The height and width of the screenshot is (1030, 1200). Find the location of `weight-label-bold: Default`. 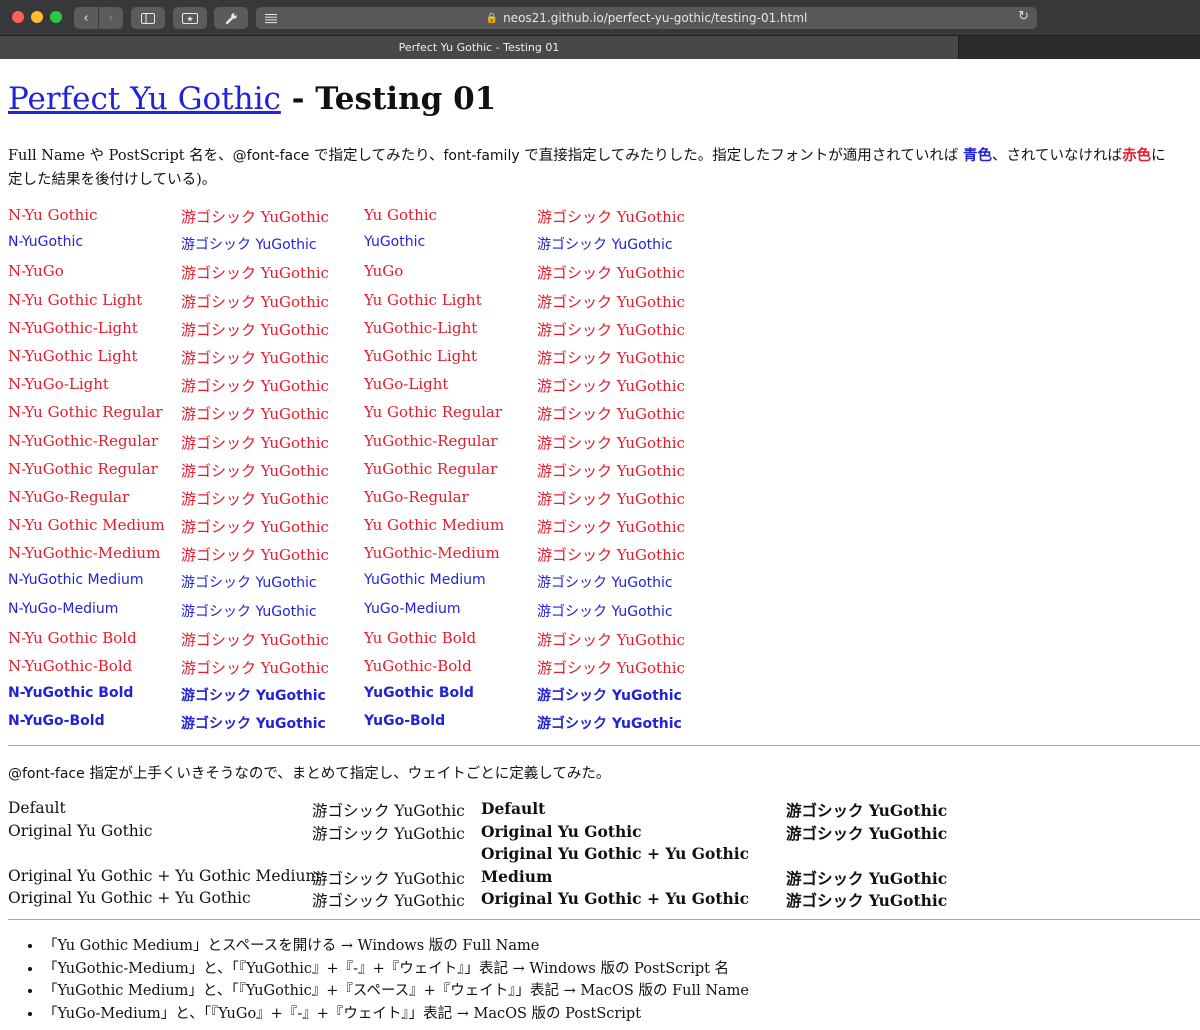

weight-label-bold: Default is located at coordinates (513, 808).